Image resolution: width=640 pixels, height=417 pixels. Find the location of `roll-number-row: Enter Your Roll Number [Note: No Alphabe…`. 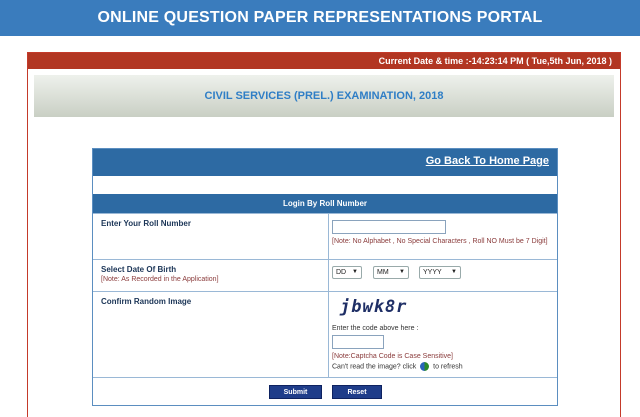

roll-number-row: Enter Your Roll Number [Note: No Alphabe… is located at coordinates (325, 236).